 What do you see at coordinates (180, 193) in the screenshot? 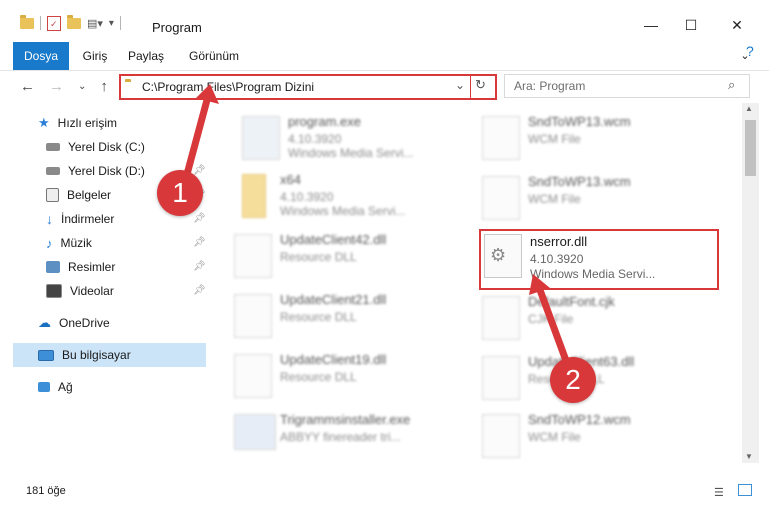
I see `step-badge-1: 1` at bounding box center [180, 193].